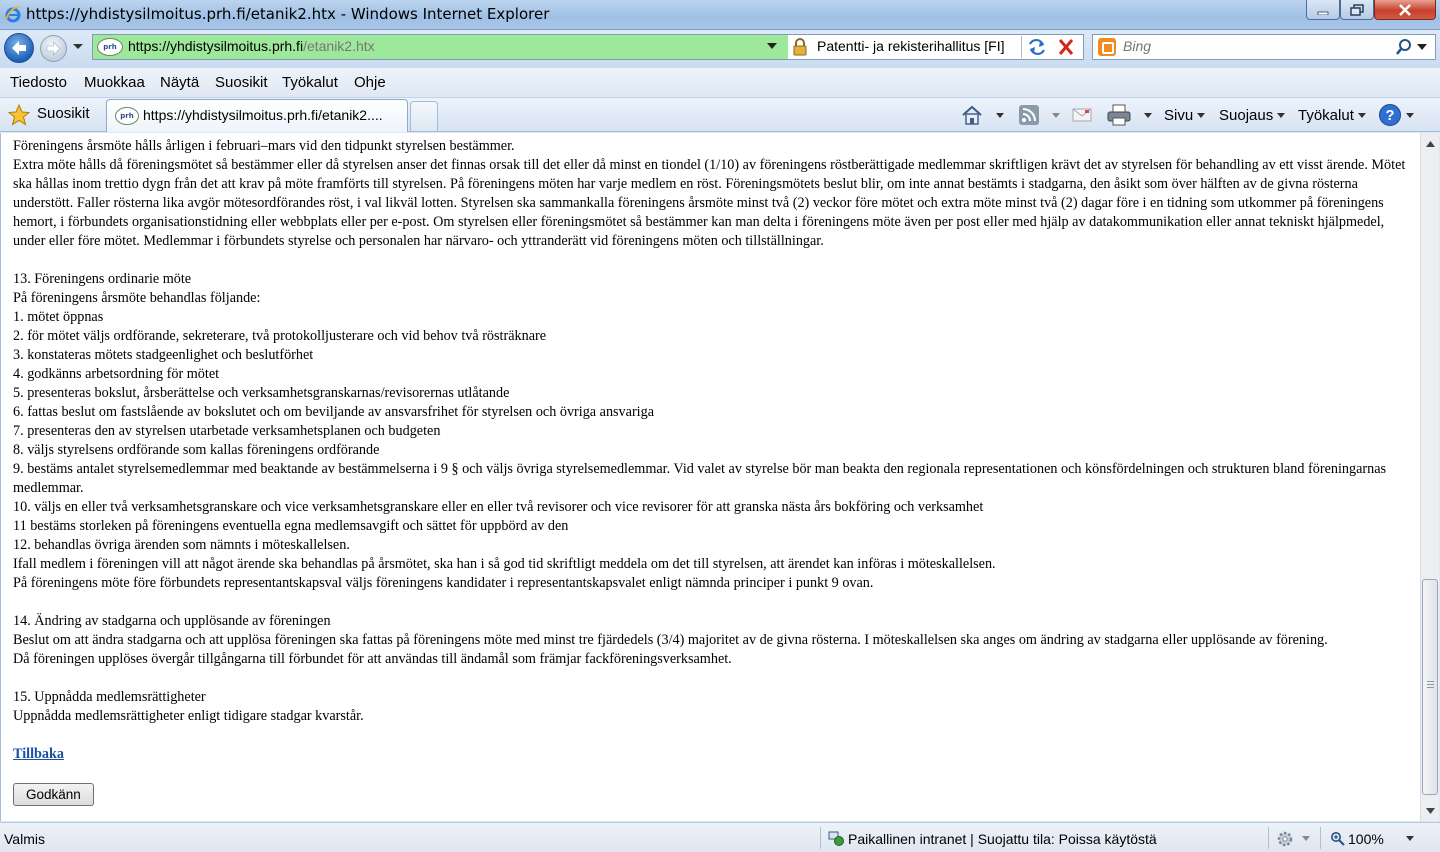 The width and height of the screenshot is (1440, 852). Describe the element at coordinates (800, 47) in the screenshot. I see `lock-icon` at that location.